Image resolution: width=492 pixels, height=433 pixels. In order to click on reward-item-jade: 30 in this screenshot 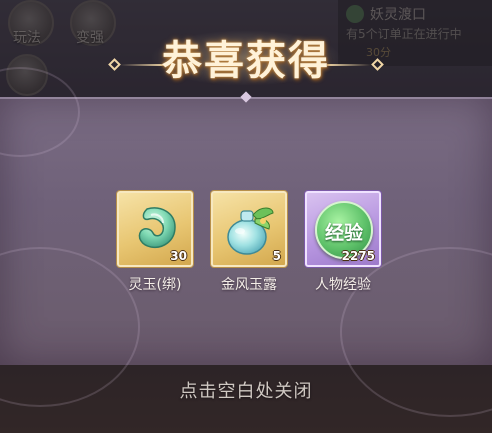, I will do `click(155, 229)`.